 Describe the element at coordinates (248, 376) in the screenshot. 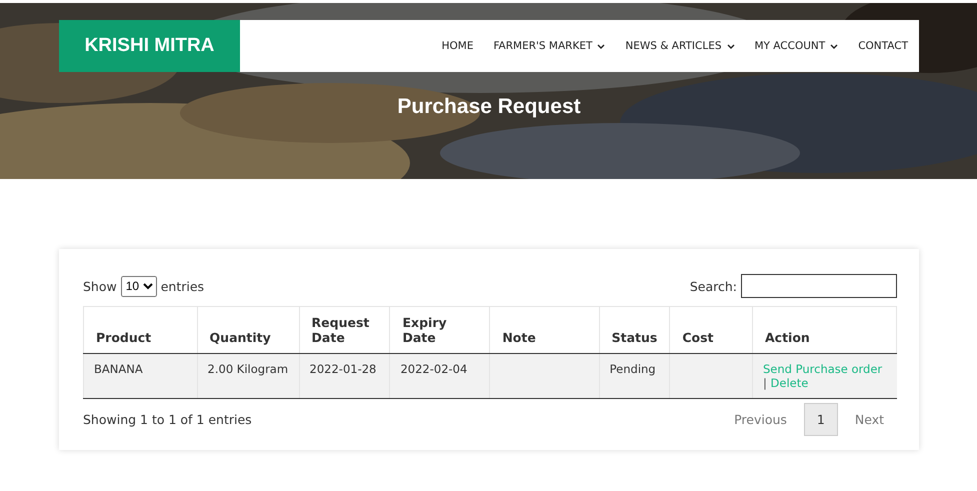

I see `table-cell: 2.00 Kilogram` at that location.